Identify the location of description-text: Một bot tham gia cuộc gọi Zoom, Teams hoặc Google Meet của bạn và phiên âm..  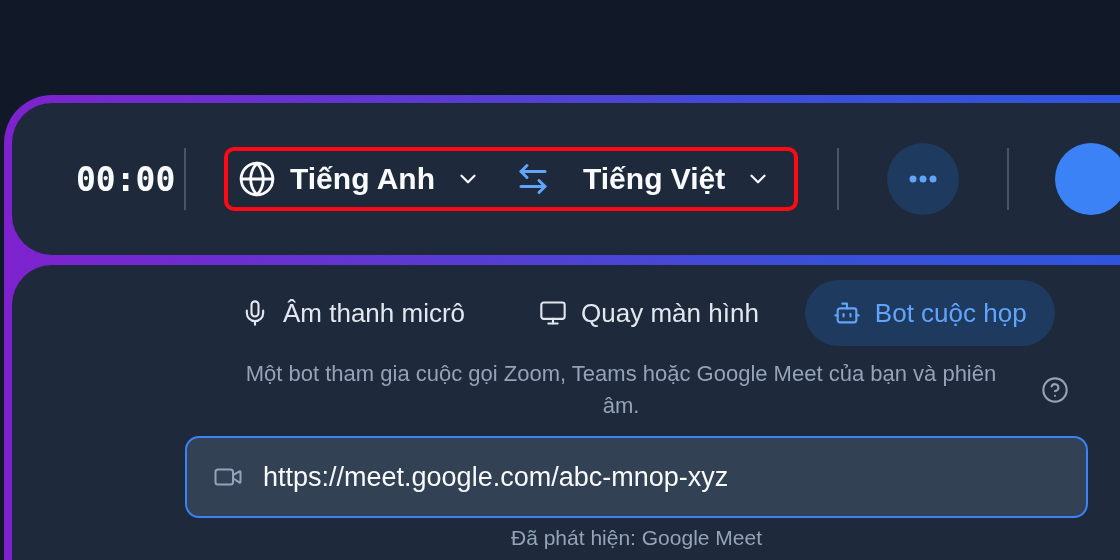
(621, 390).